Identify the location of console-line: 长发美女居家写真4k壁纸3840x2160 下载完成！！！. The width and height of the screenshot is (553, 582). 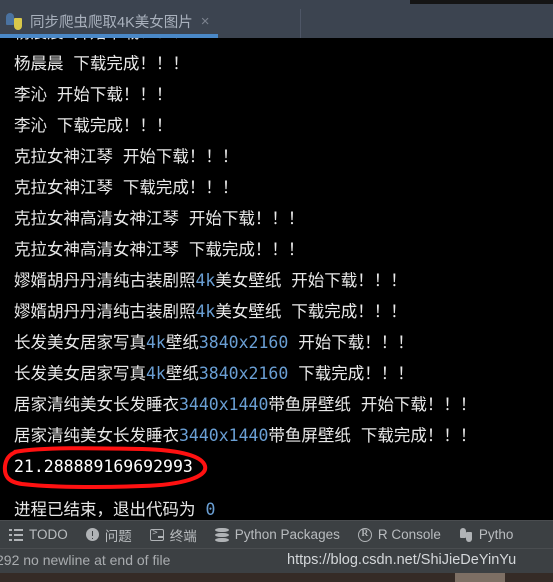
(283, 373).